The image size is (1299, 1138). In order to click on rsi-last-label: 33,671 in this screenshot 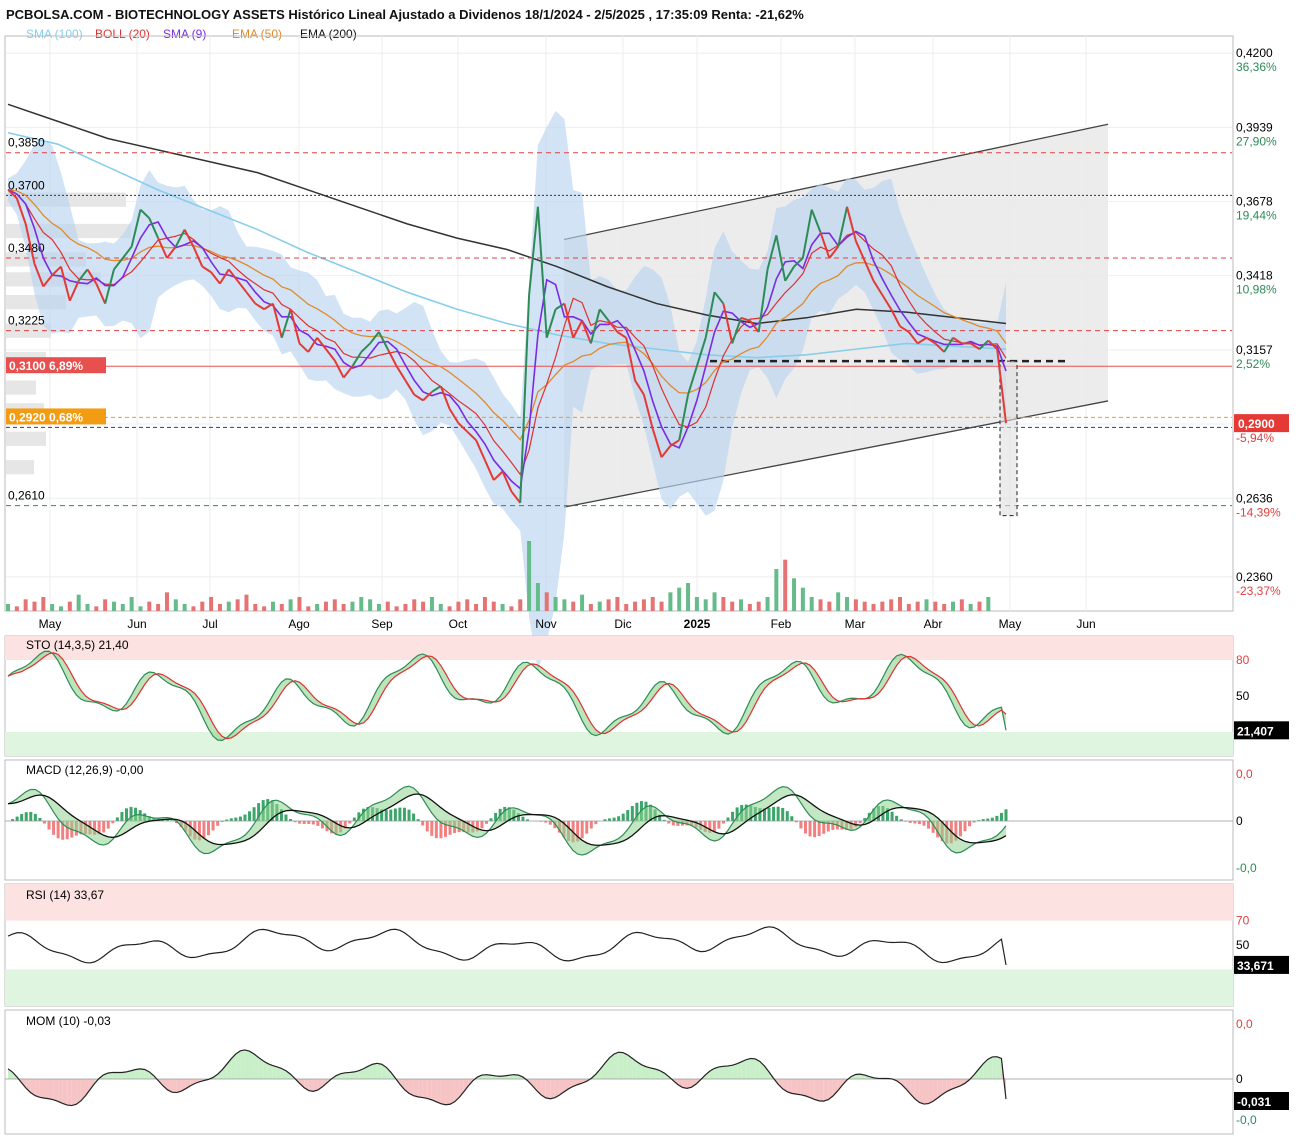, I will do `click(1255, 966)`.